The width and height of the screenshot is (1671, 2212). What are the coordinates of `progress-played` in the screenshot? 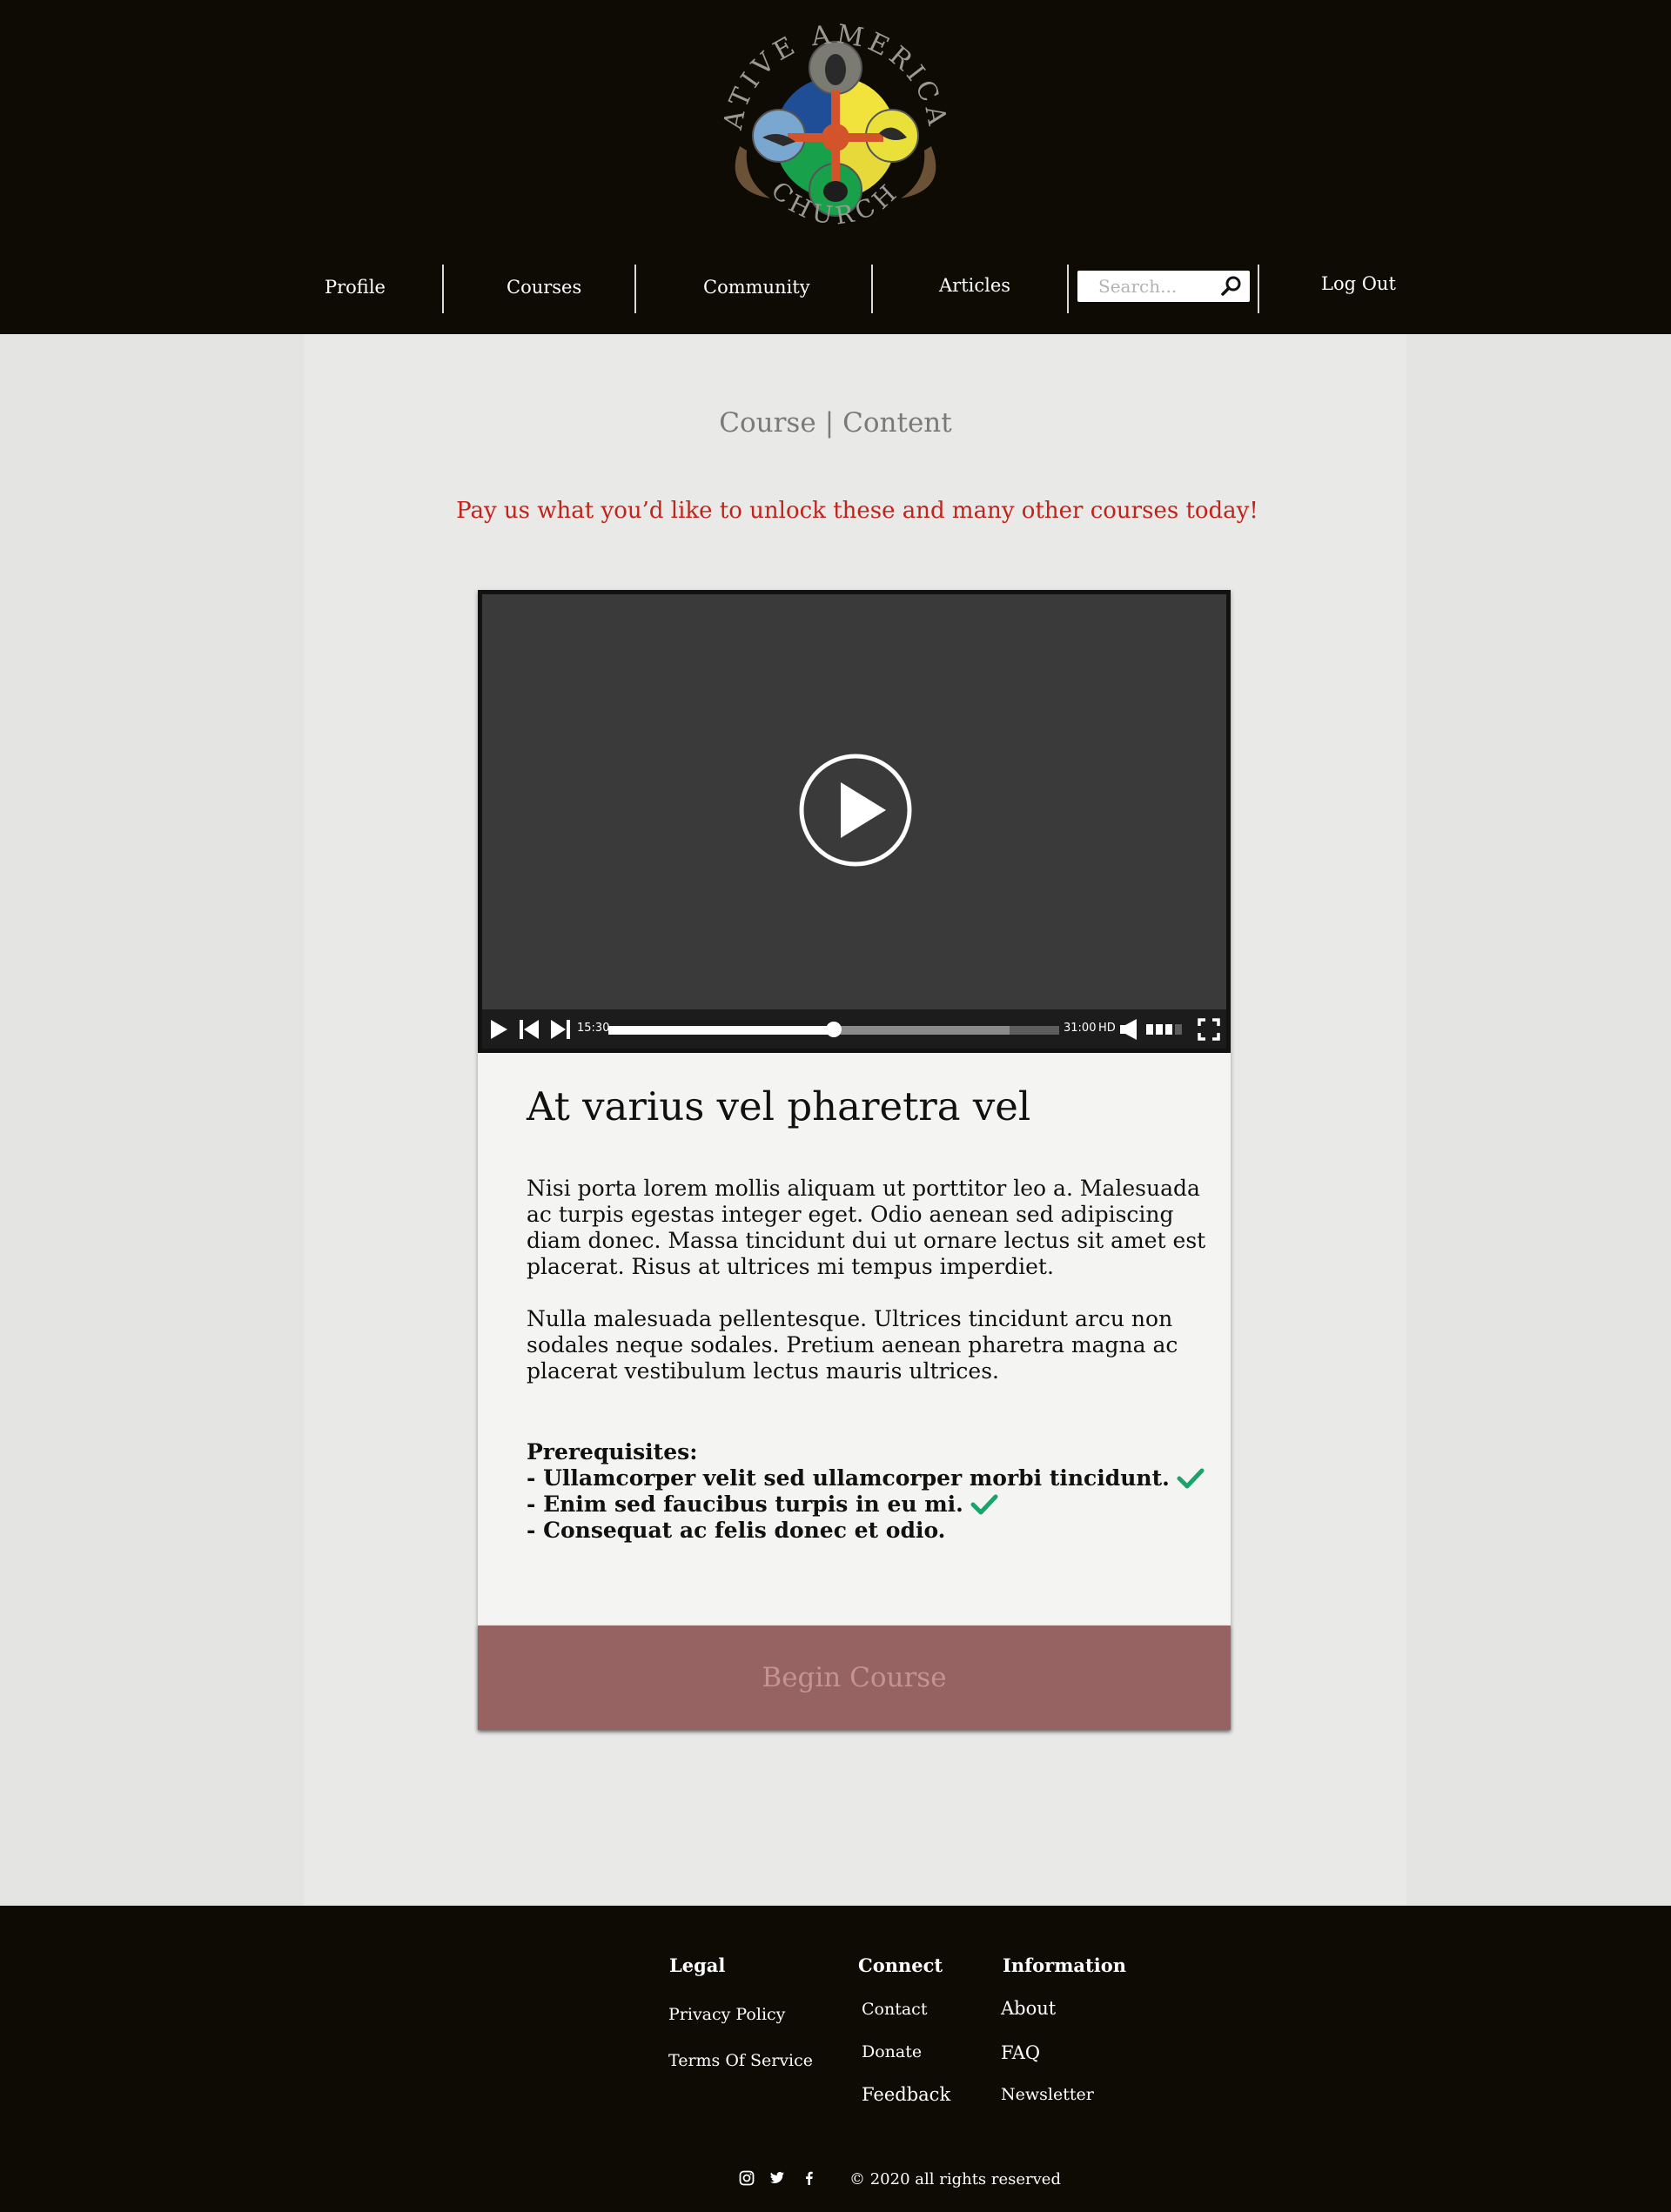 It's located at (721, 1030).